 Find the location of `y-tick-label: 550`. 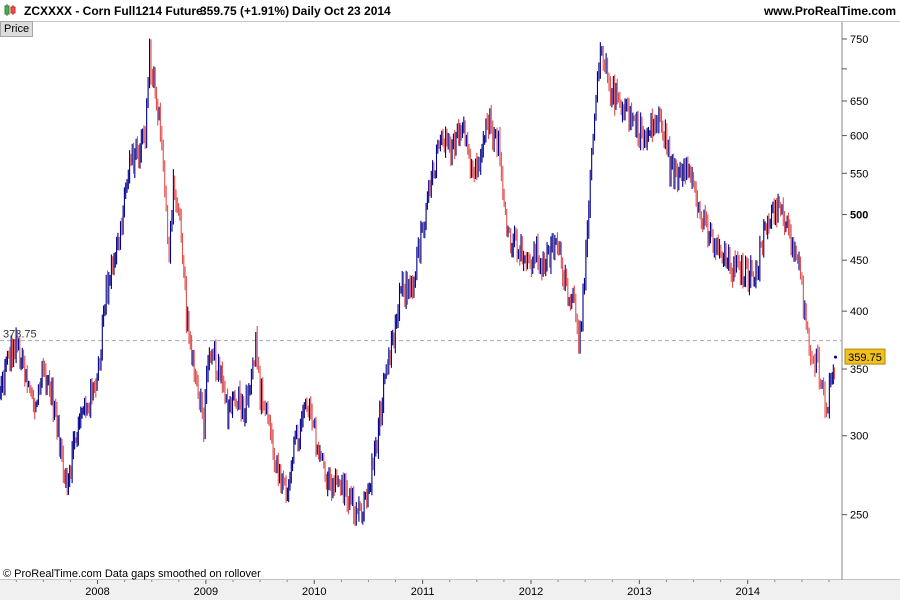

y-tick-label: 550 is located at coordinates (859, 174).